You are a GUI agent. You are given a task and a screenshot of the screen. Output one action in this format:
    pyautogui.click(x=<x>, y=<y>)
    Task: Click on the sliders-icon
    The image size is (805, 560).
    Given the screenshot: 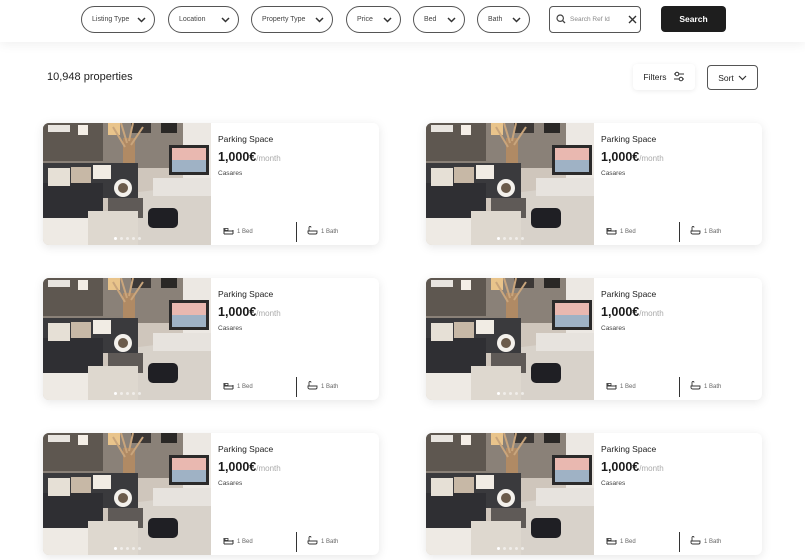 What is the action you would take?
    pyautogui.click(x=679, y=77)
    